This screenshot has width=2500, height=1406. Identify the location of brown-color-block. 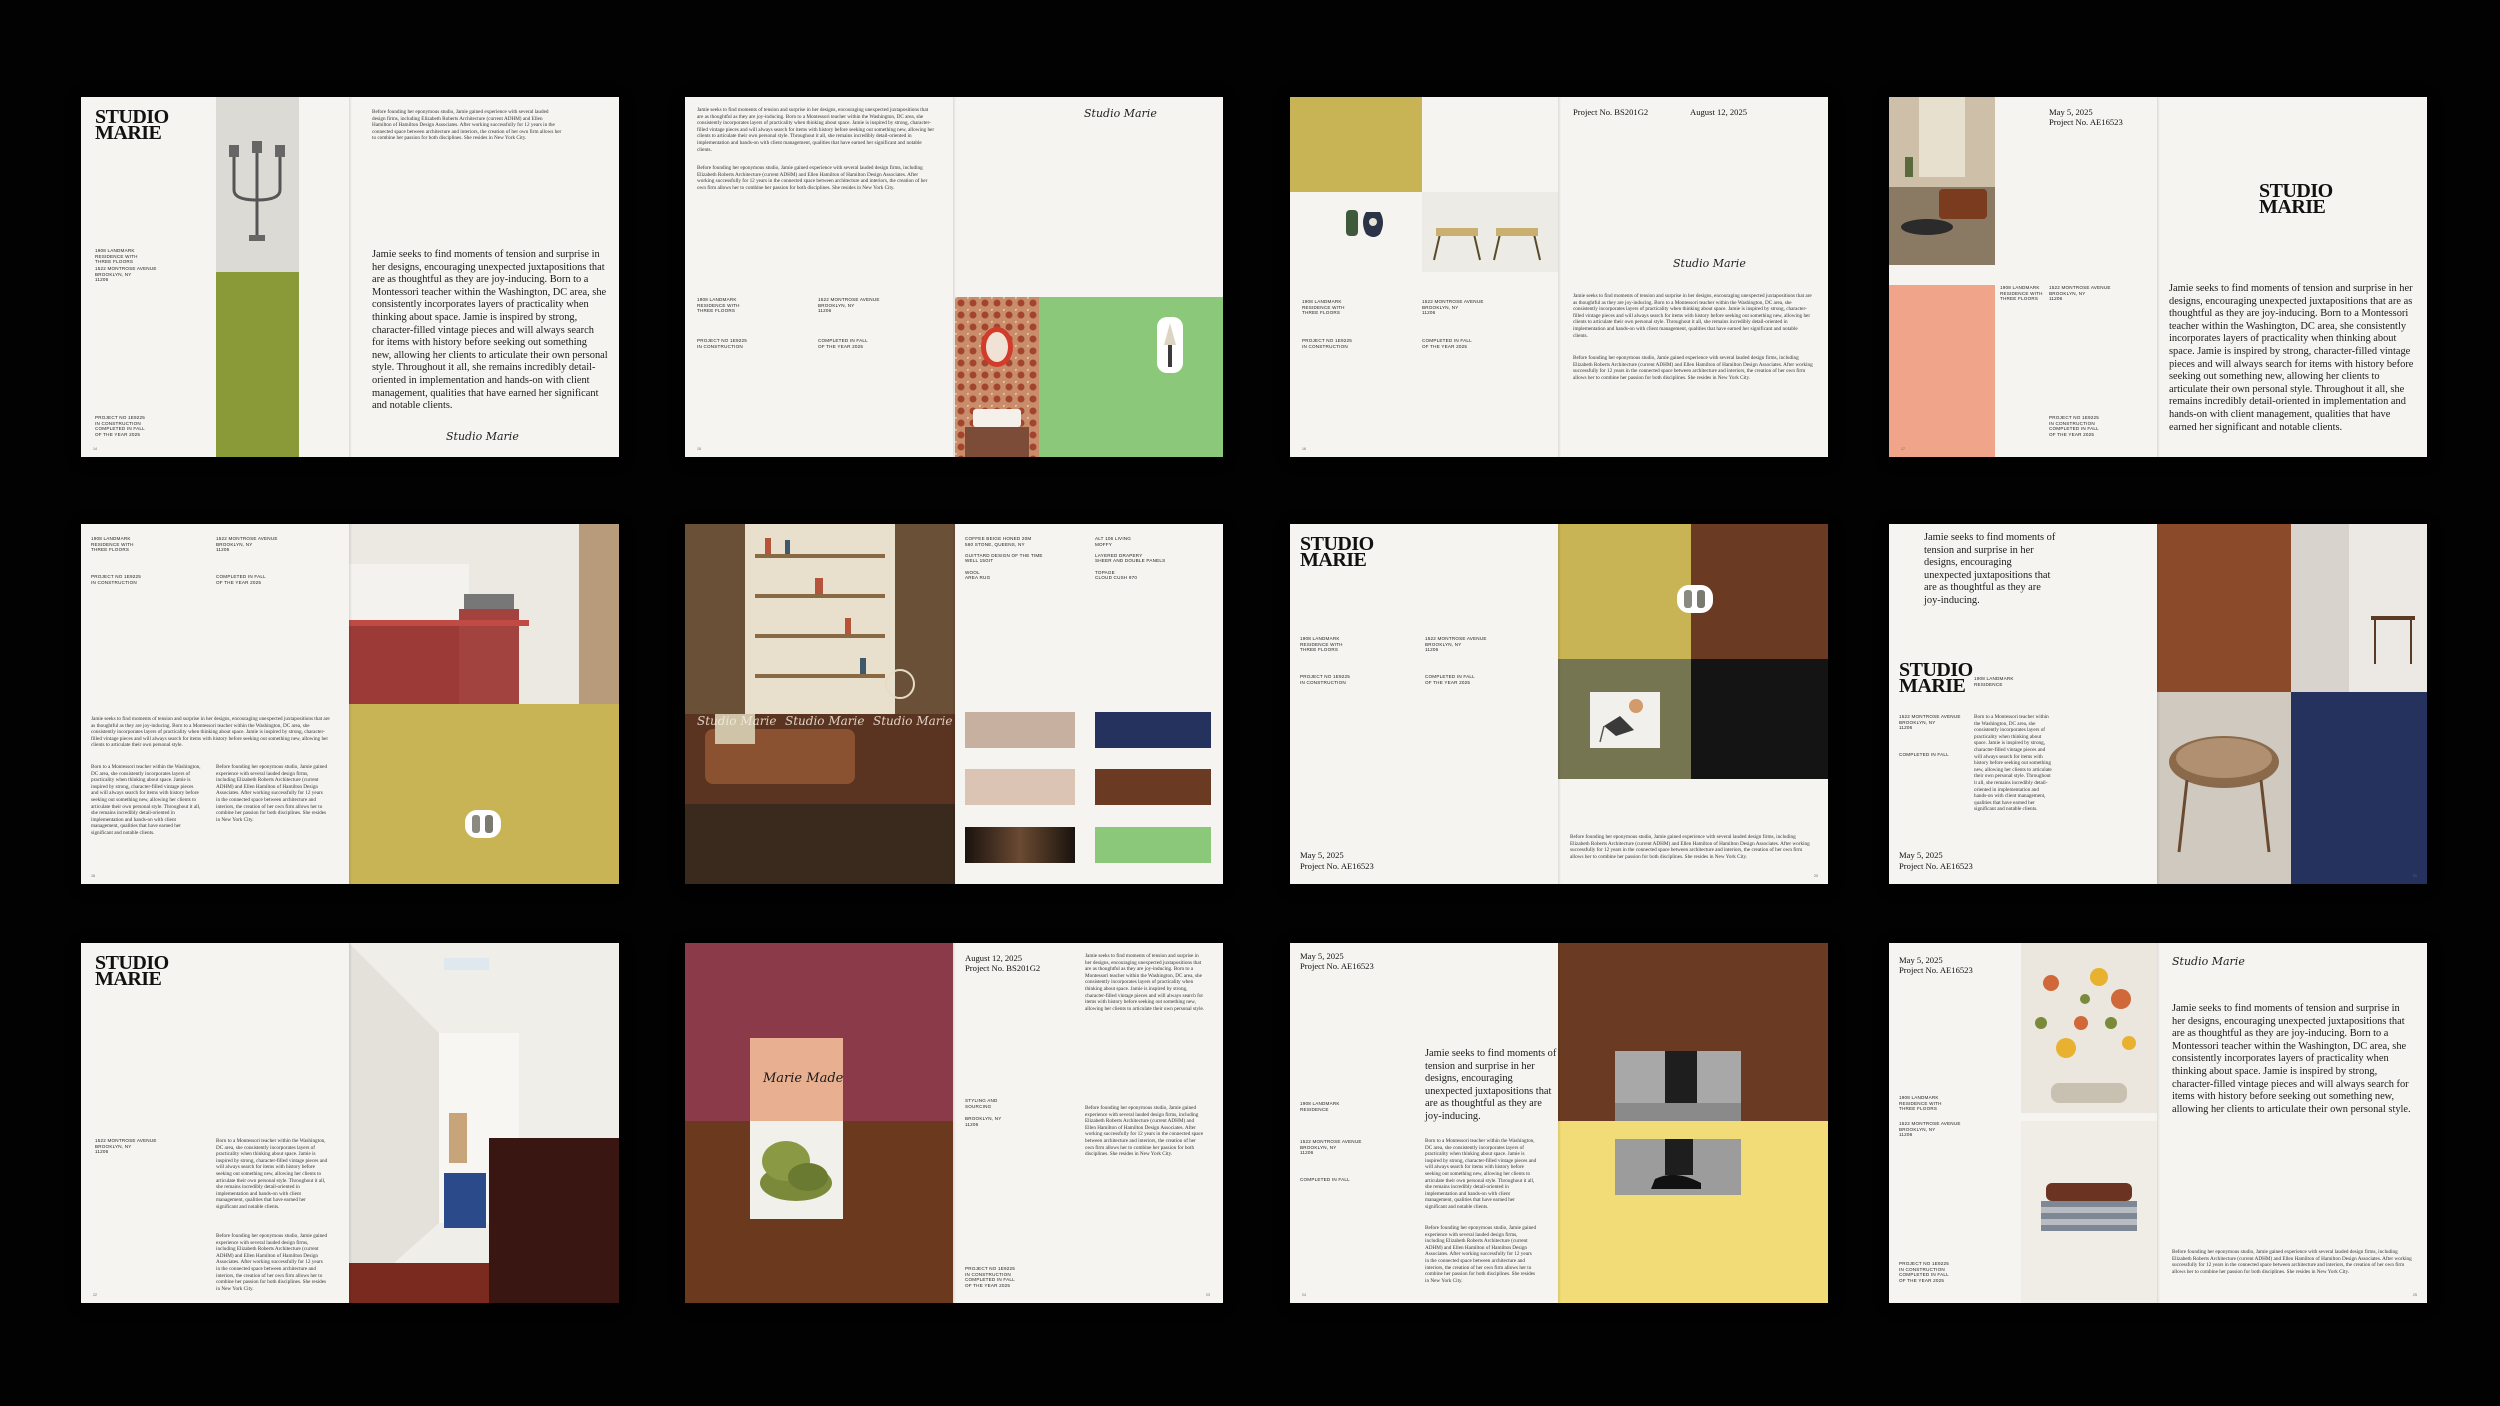
(2224, 608).